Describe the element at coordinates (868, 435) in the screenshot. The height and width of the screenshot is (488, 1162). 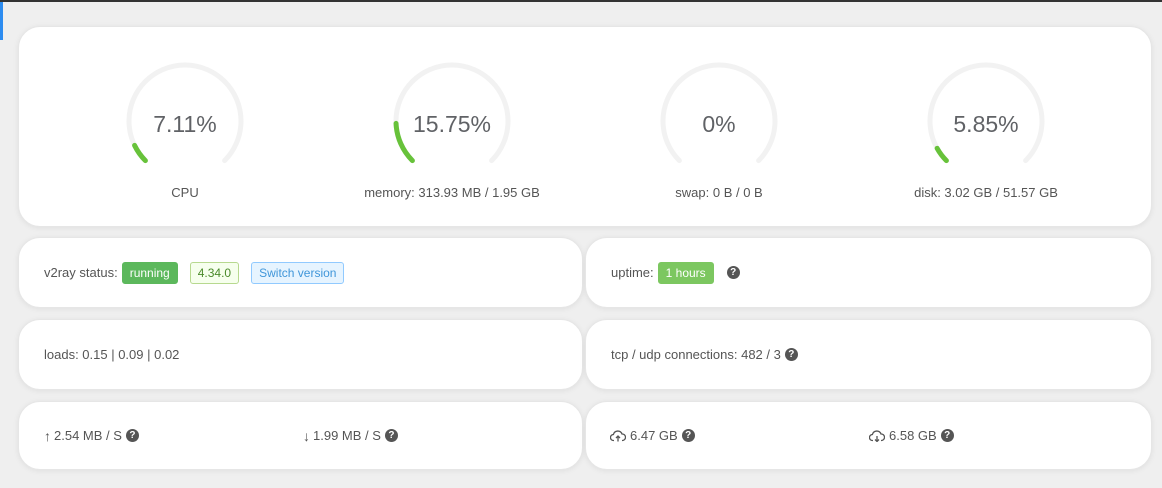
I see `traffic-card: 6.47 GB ? 6.58 GB ?` at that location.